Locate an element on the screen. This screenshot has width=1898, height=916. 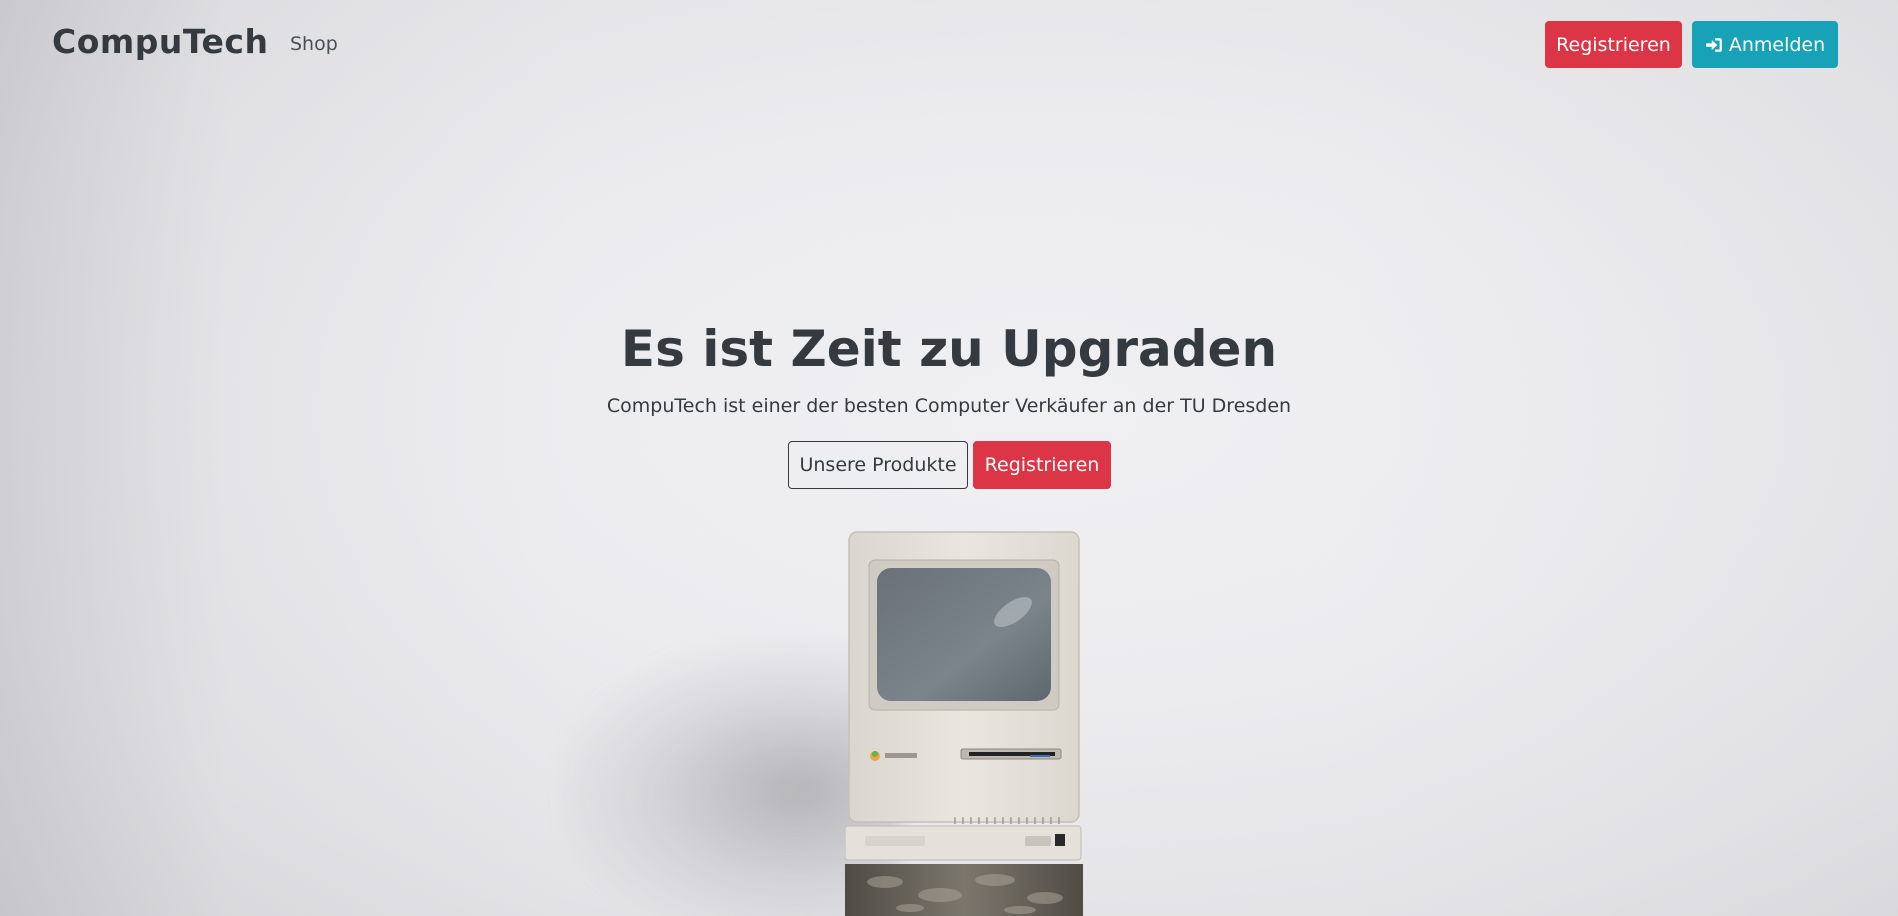
nav-login-label: Anmelden is located at coordinates (1777, 44).